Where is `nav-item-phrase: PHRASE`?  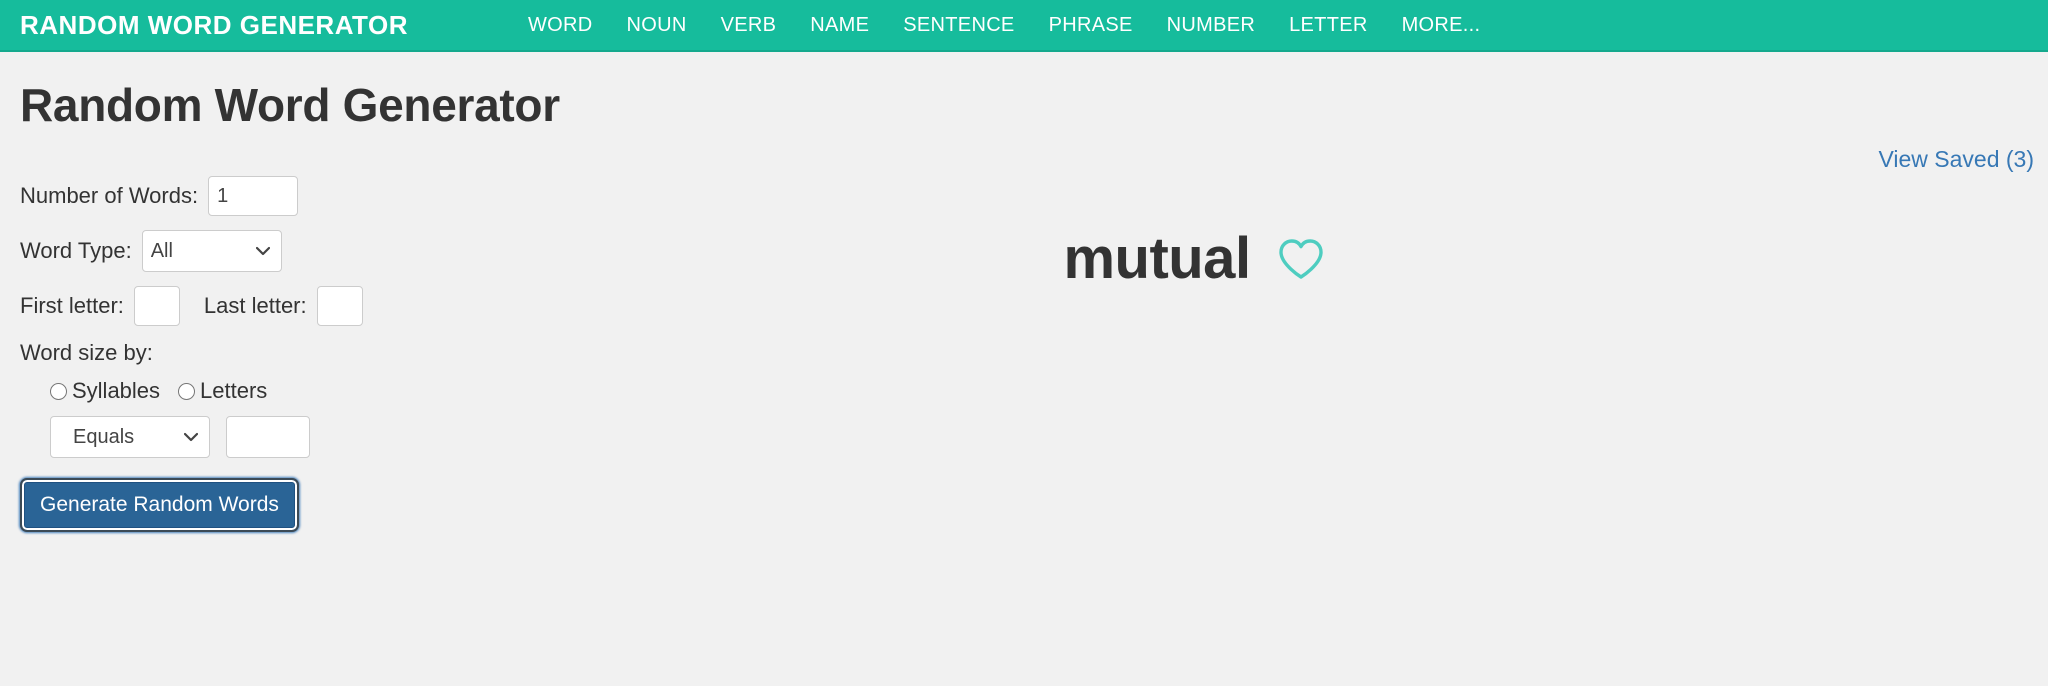
nav-item-phrase: PHRASE is located at coordinates (1091, 25).